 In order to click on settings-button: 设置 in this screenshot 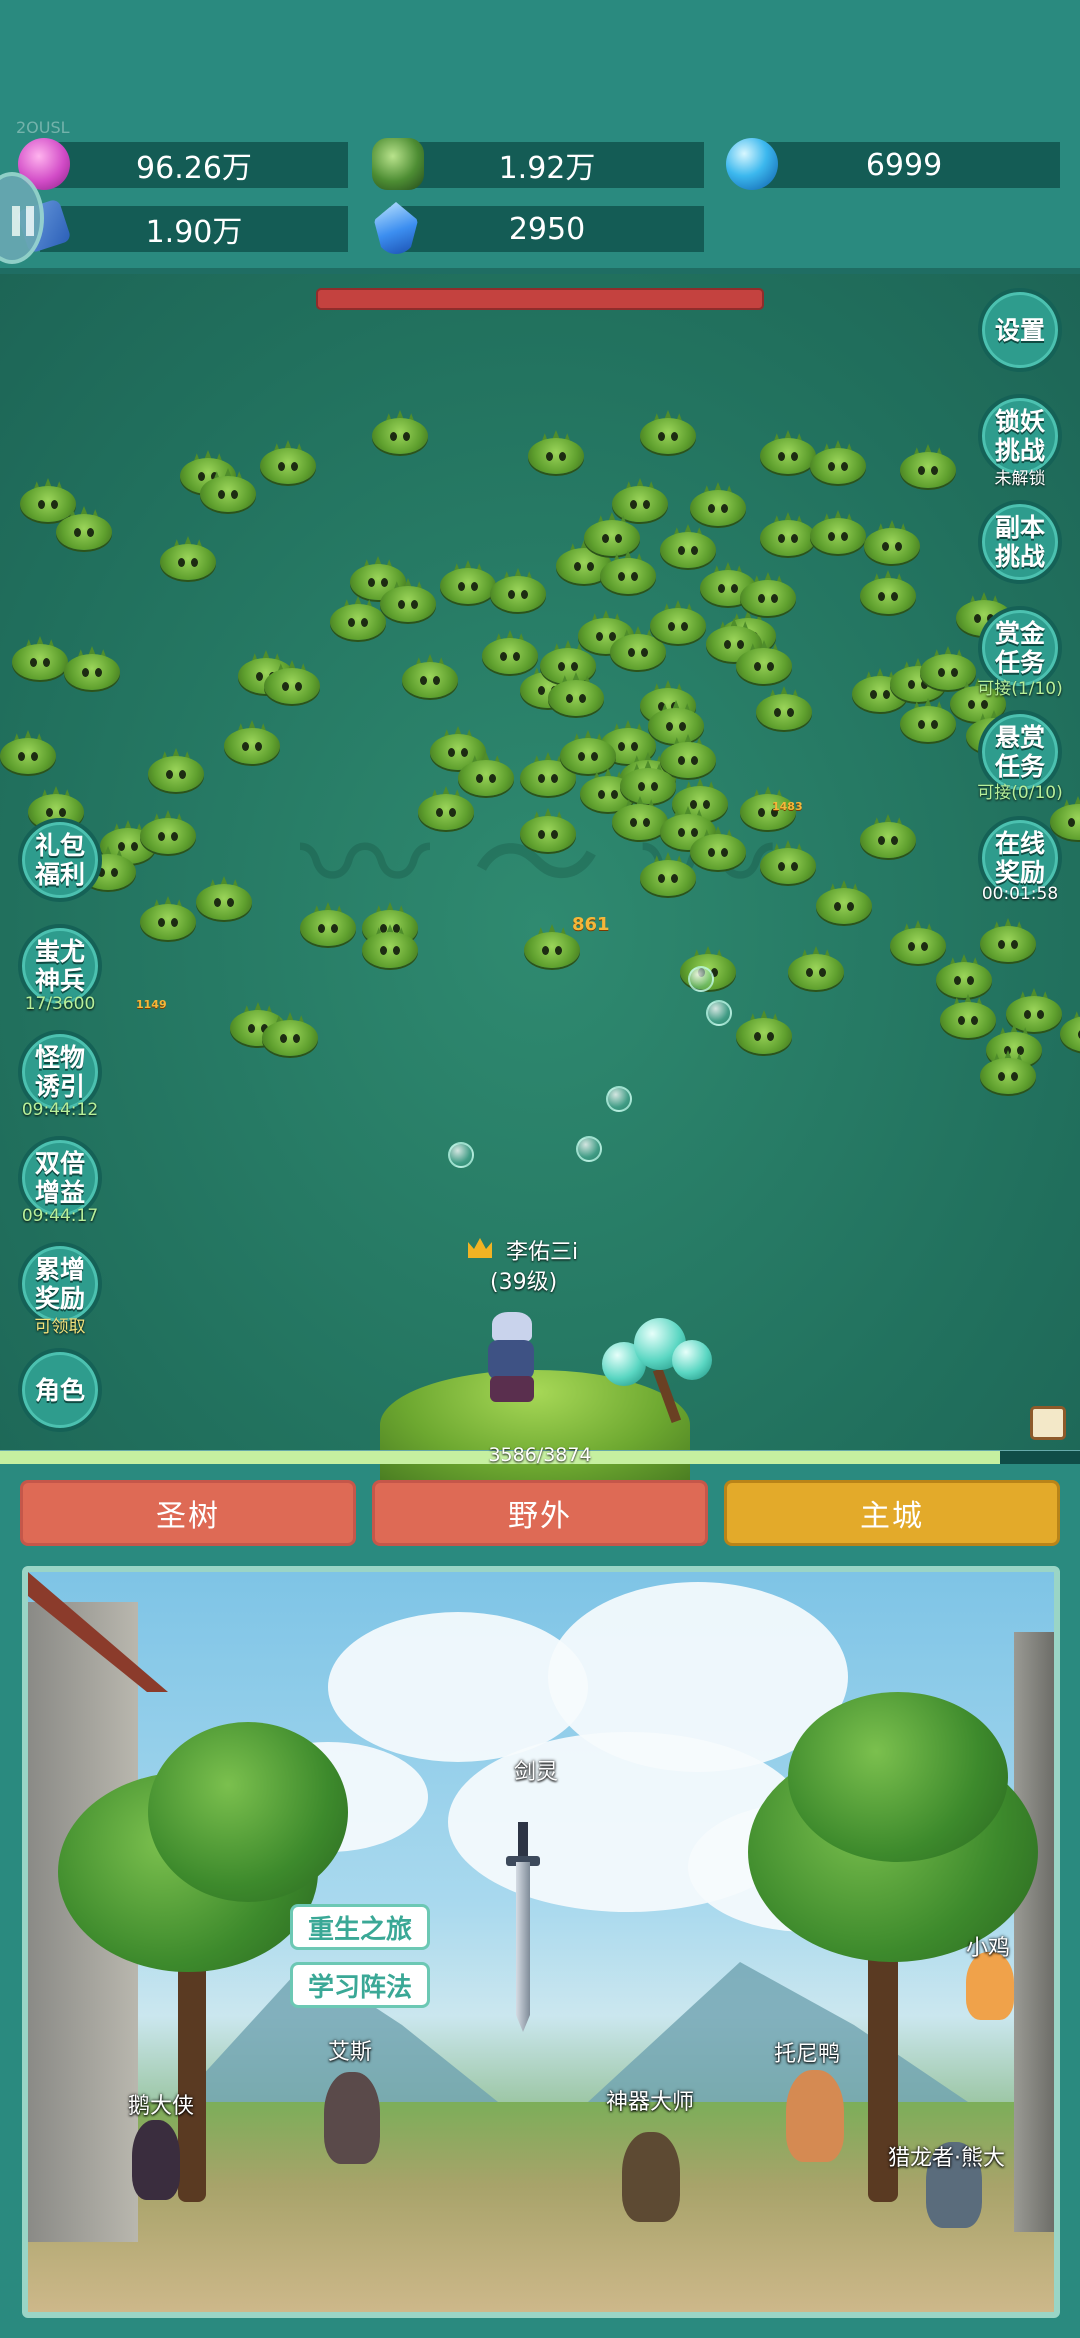, I will do `click(1020, 330)`.